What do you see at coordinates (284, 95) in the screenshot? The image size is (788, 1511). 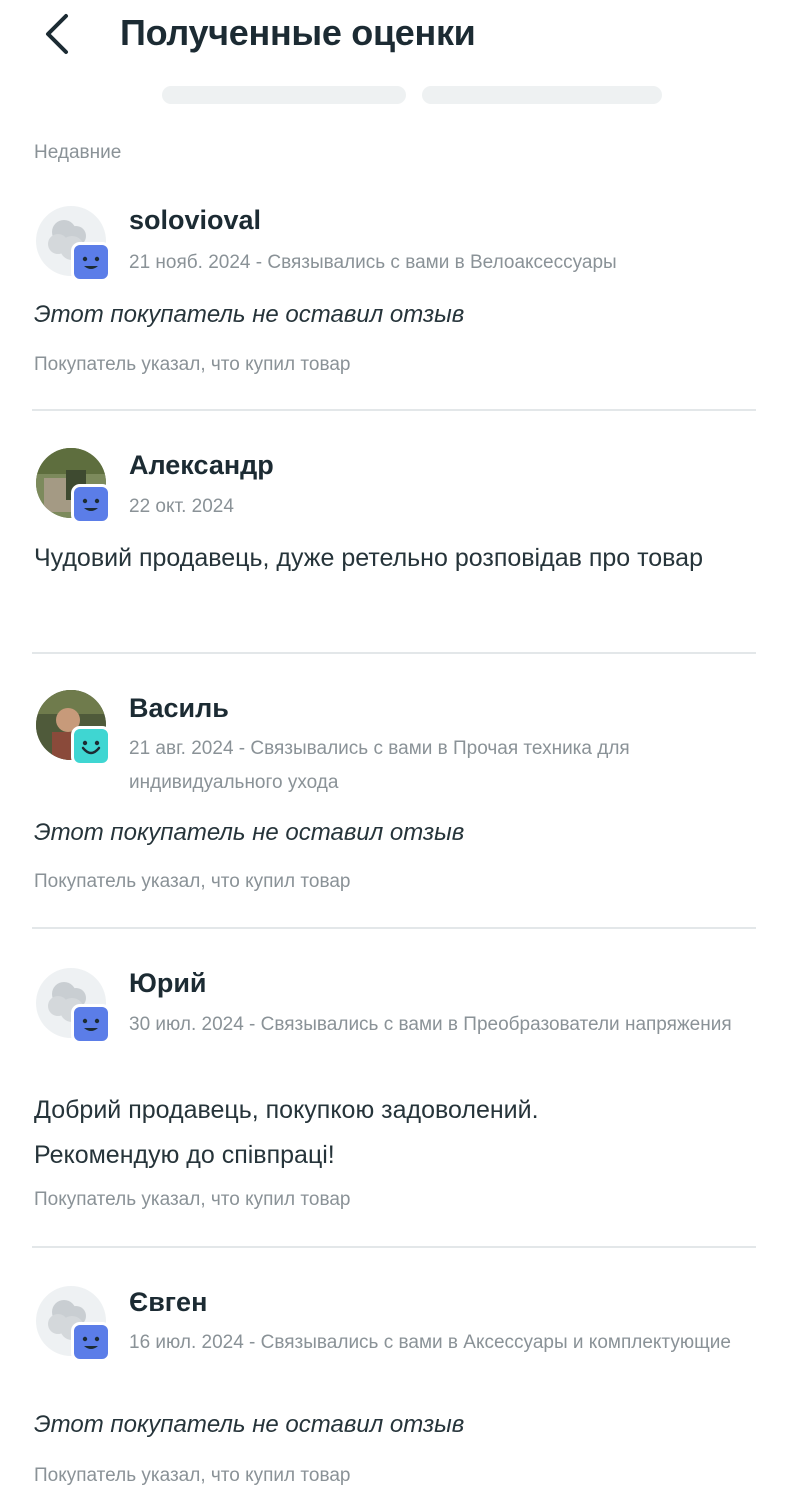 I see `tab-placeholder-left` at bounding box center [284, 95].